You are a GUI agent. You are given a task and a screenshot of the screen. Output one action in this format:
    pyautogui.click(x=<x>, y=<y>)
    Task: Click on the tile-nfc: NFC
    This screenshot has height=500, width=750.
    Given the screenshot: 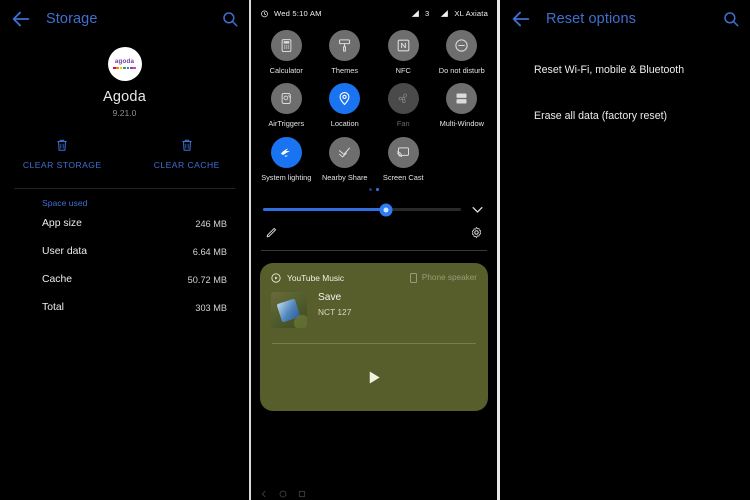 What is the action you would take?
    pyautogui.click(x=403, y=52)
    